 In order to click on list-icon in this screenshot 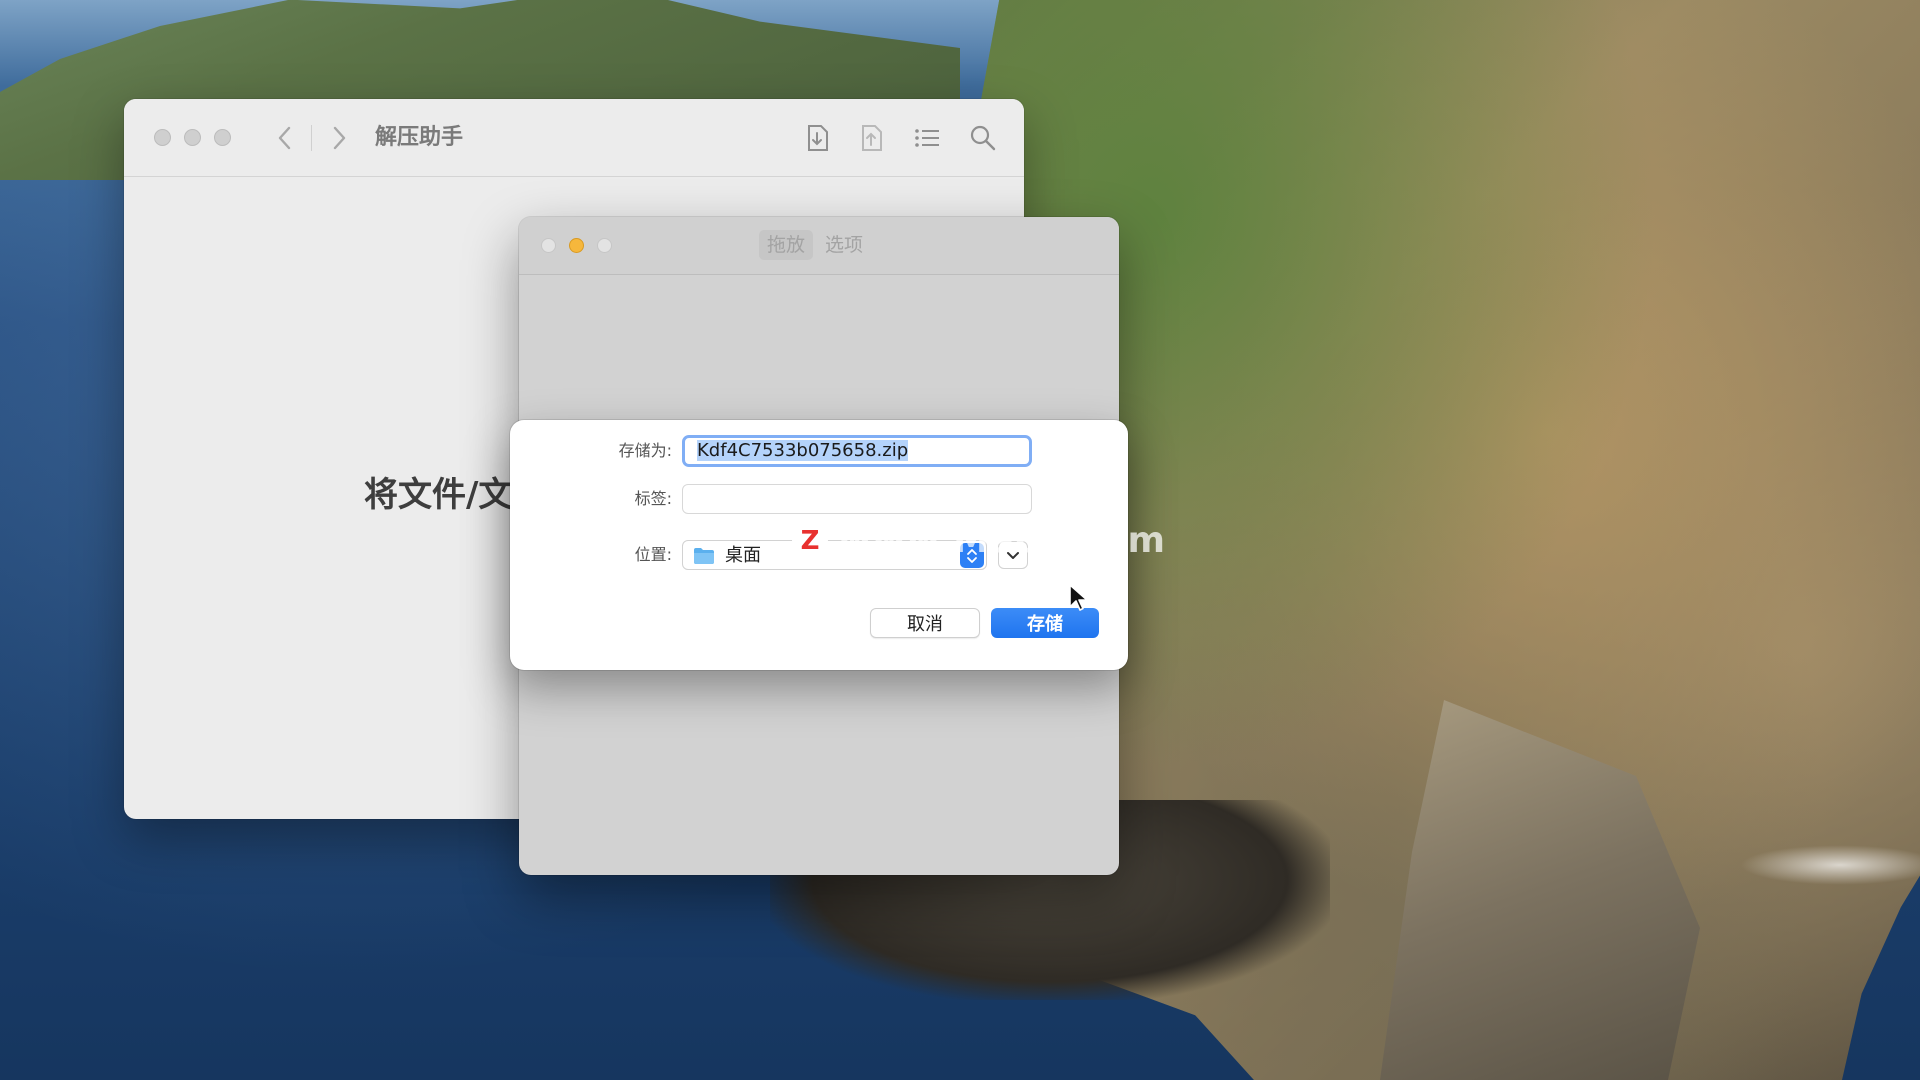, I will do `click(927, 138)`.